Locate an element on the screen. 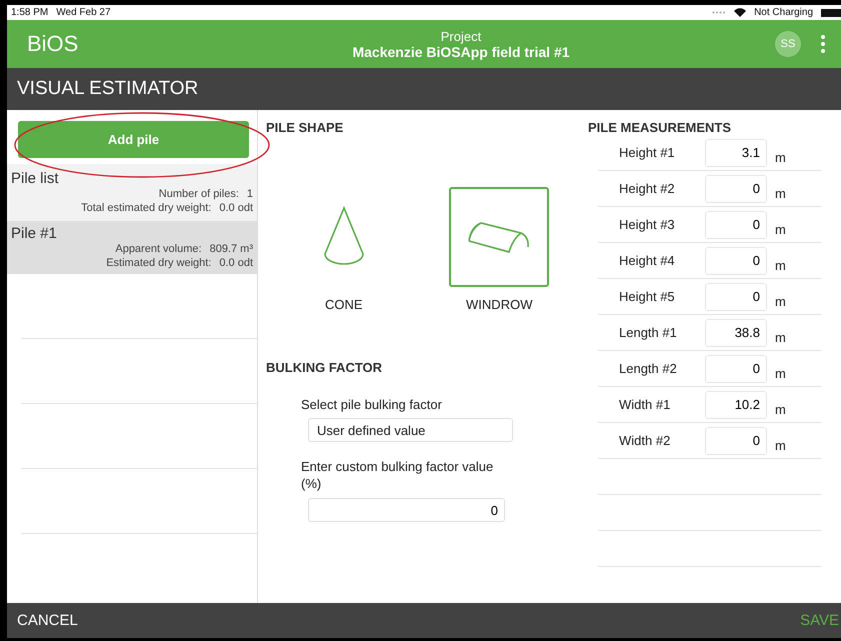  shape-option: CONE is located at coordinates (344, 249).